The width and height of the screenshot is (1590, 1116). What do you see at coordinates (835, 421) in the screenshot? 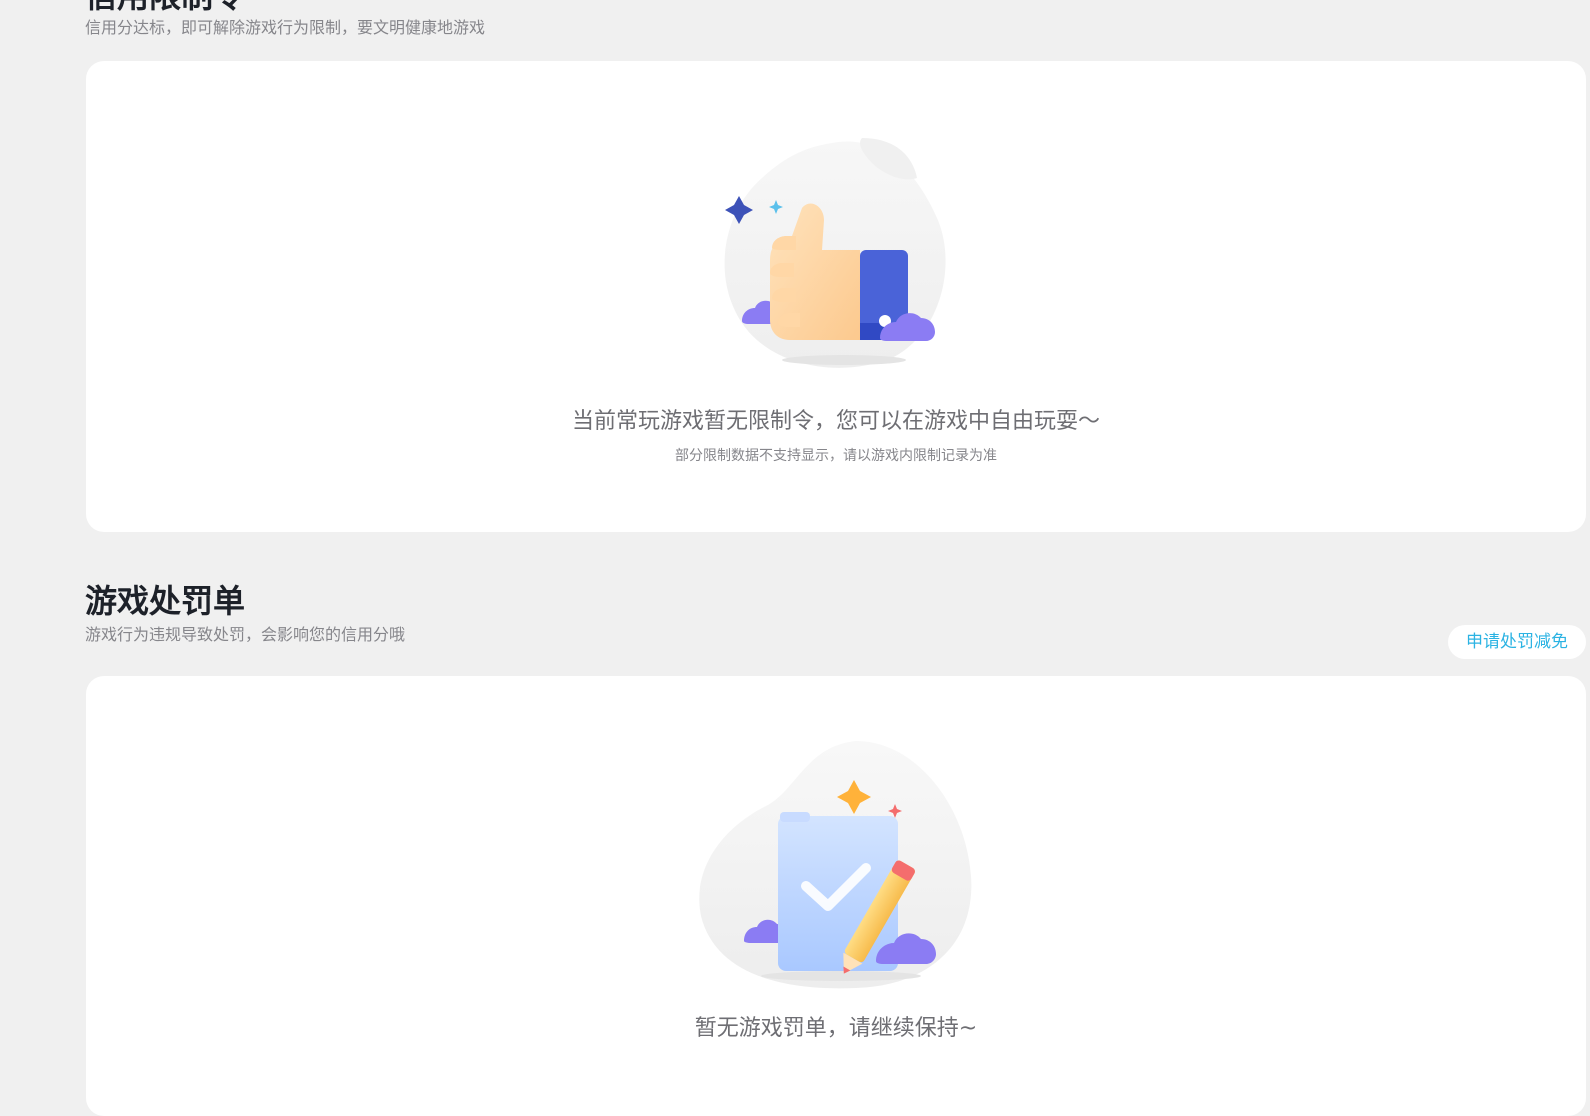
I see `credit-empty-message: 当前常玩游戏暂无限制令，您可以在游戏中自由玩耍～` at bounding box center [835, 421].